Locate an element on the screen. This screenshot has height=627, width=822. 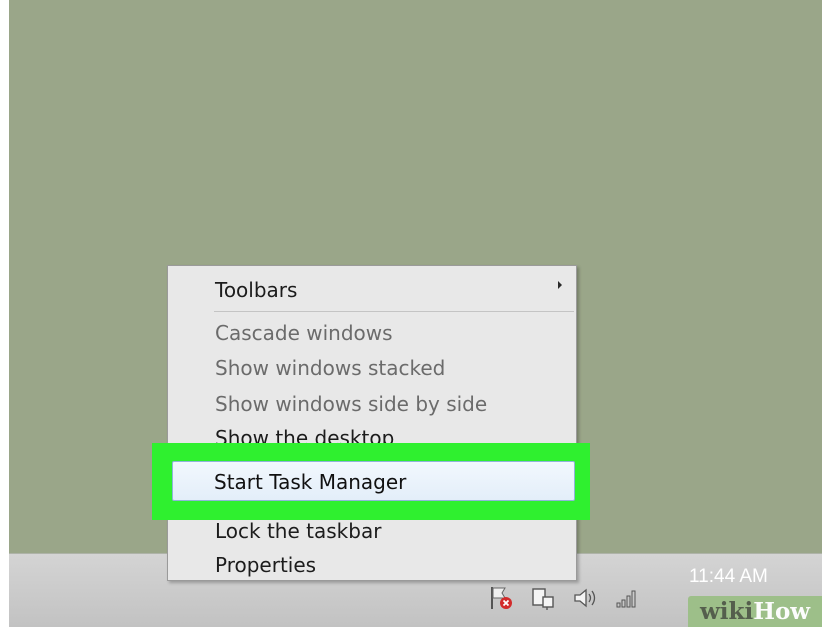
menu-item-lock-the-taskbar: Lock the taskbar is located at coordinates (298, 531).